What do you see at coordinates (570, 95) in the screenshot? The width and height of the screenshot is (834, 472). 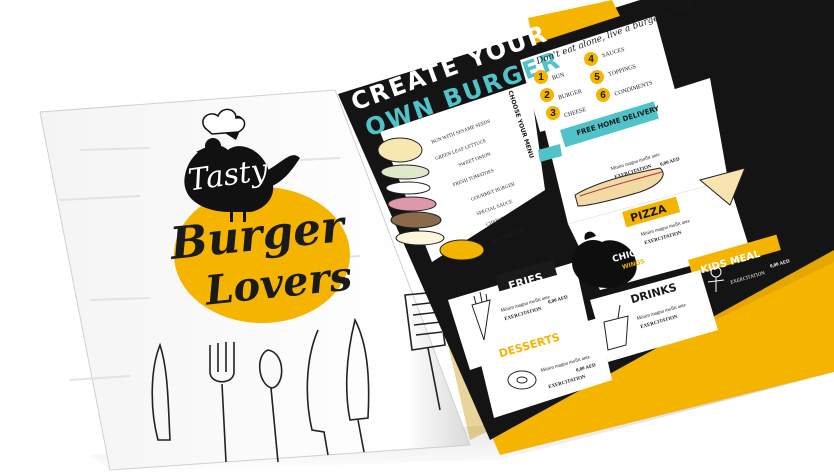 I see `option-label-2: BURGER` at bounding box center [570, 95].